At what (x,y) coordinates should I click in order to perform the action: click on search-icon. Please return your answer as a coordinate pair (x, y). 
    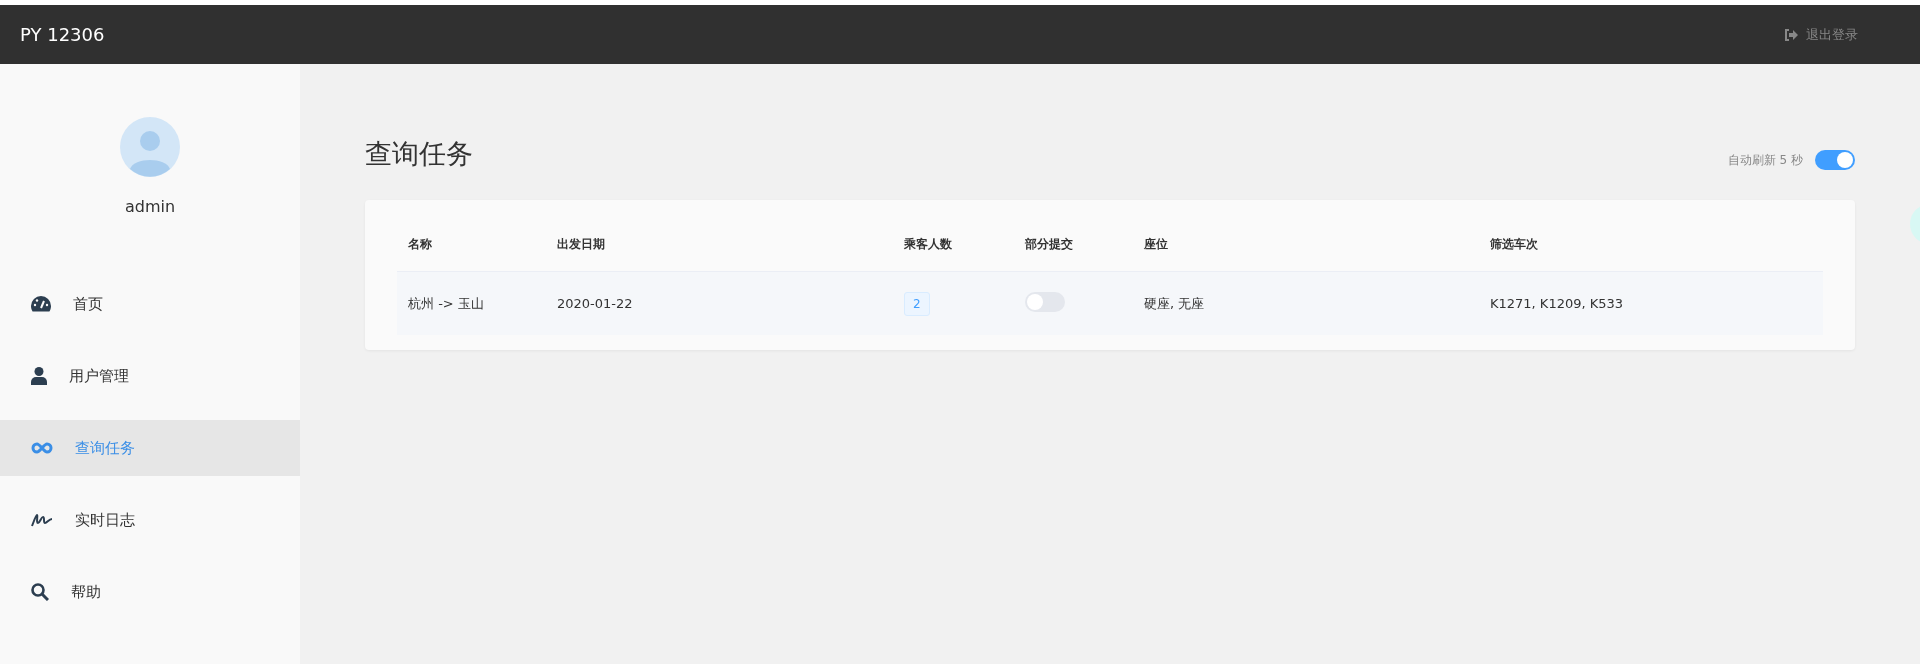
    Looking at the image, I should click on (40, 592).